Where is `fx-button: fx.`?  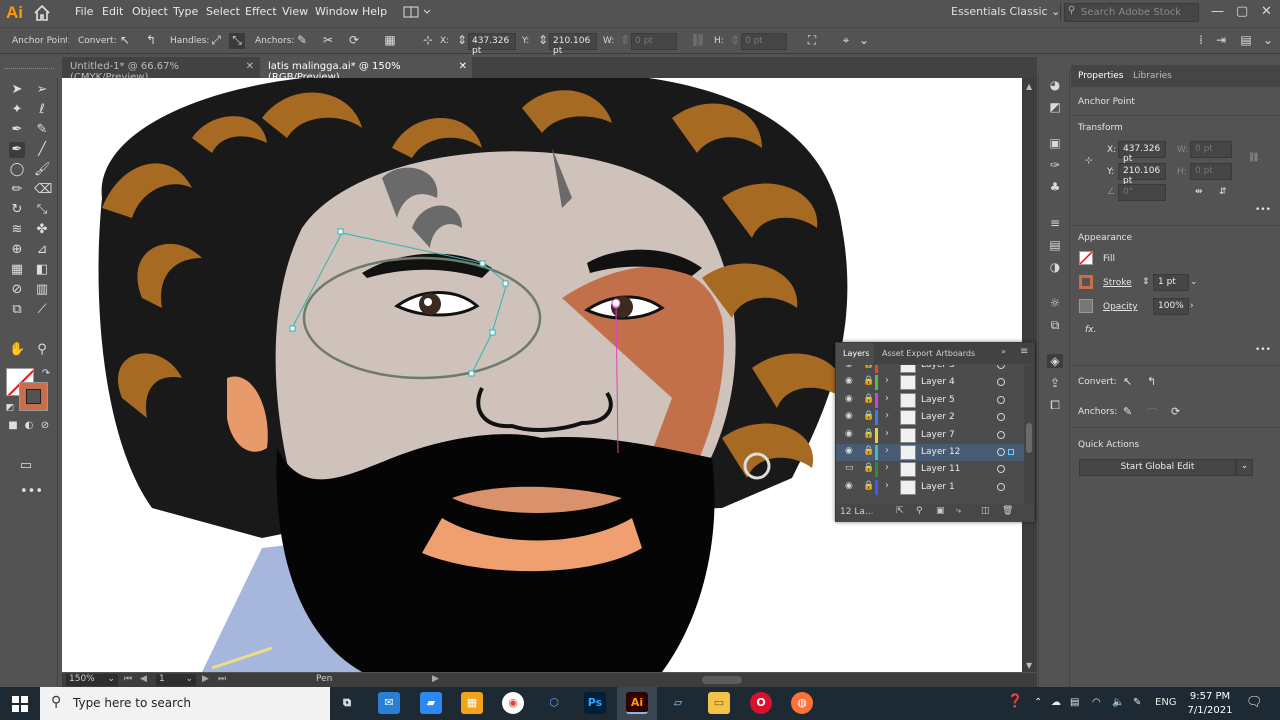 fx-button: fx. is located at coordinates (1090, 330).